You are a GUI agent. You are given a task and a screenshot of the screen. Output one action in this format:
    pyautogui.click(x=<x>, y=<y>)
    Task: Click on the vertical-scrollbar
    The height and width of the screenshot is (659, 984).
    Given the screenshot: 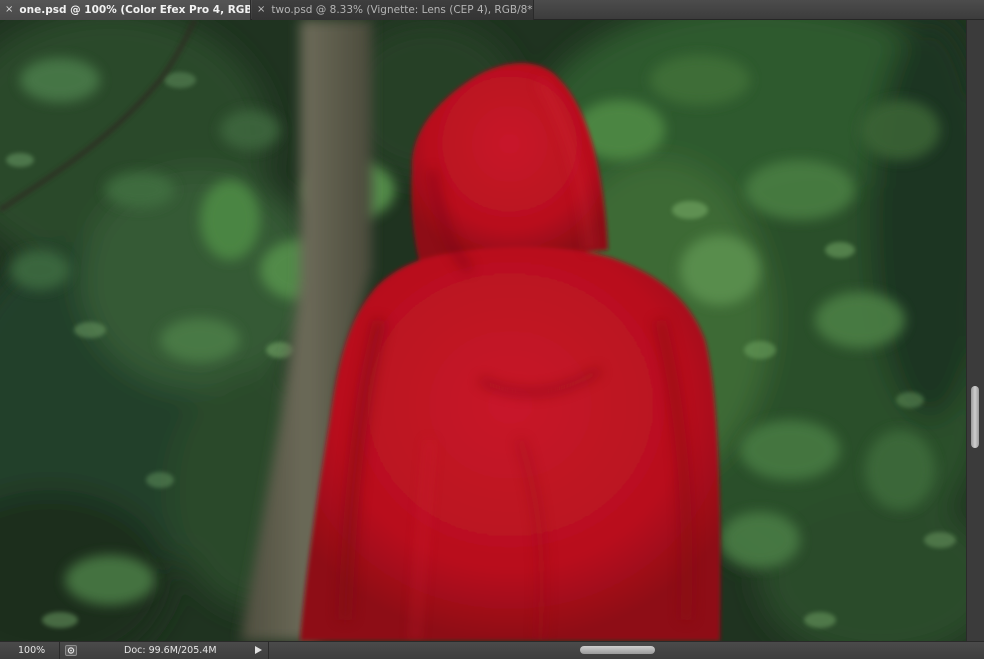 What is the action you would take?
    pyautogui.click(x=975, y=330)
    